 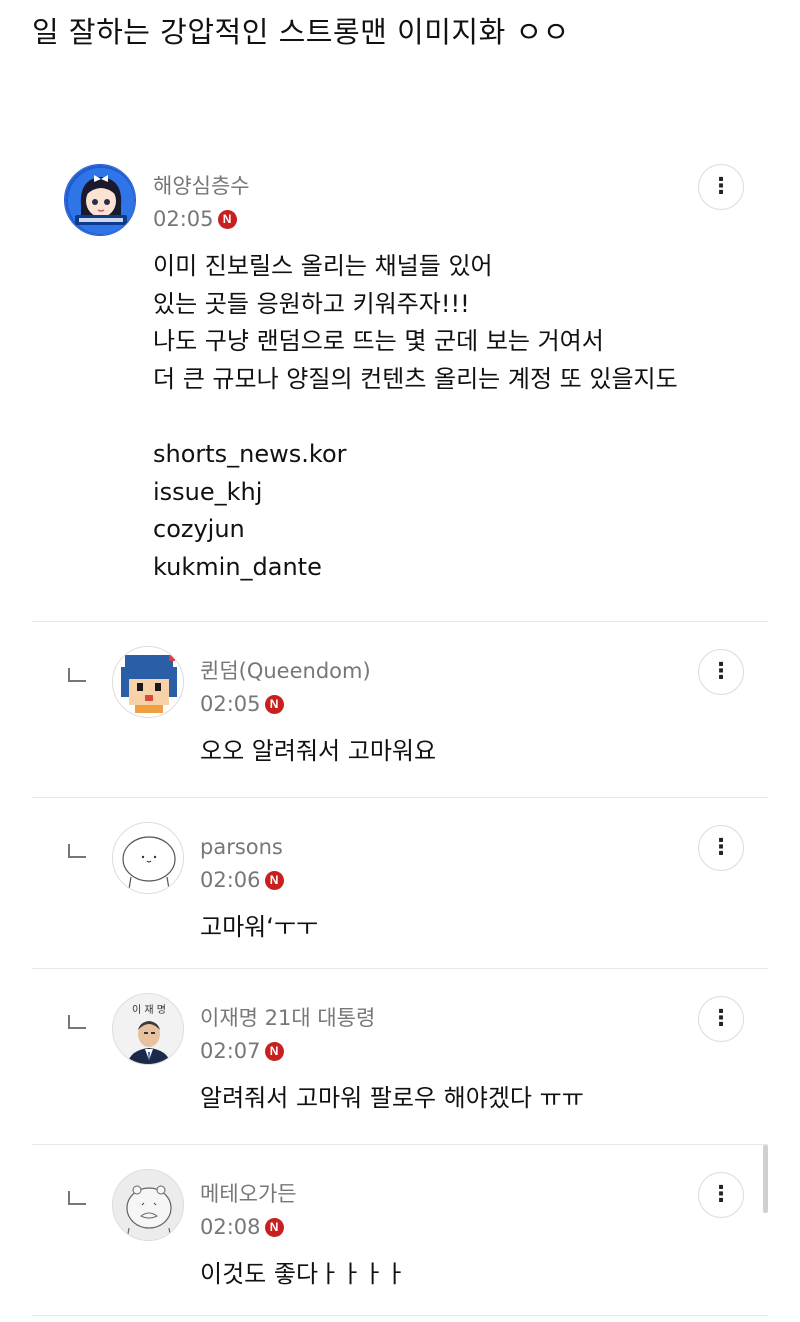 What do you see at coordinates (400, 883) in the screenshot?
I see `reply-item: parsons 02:06 N 고마워‘ㅜㅜ ⋮` at bounding box center [400, 883].